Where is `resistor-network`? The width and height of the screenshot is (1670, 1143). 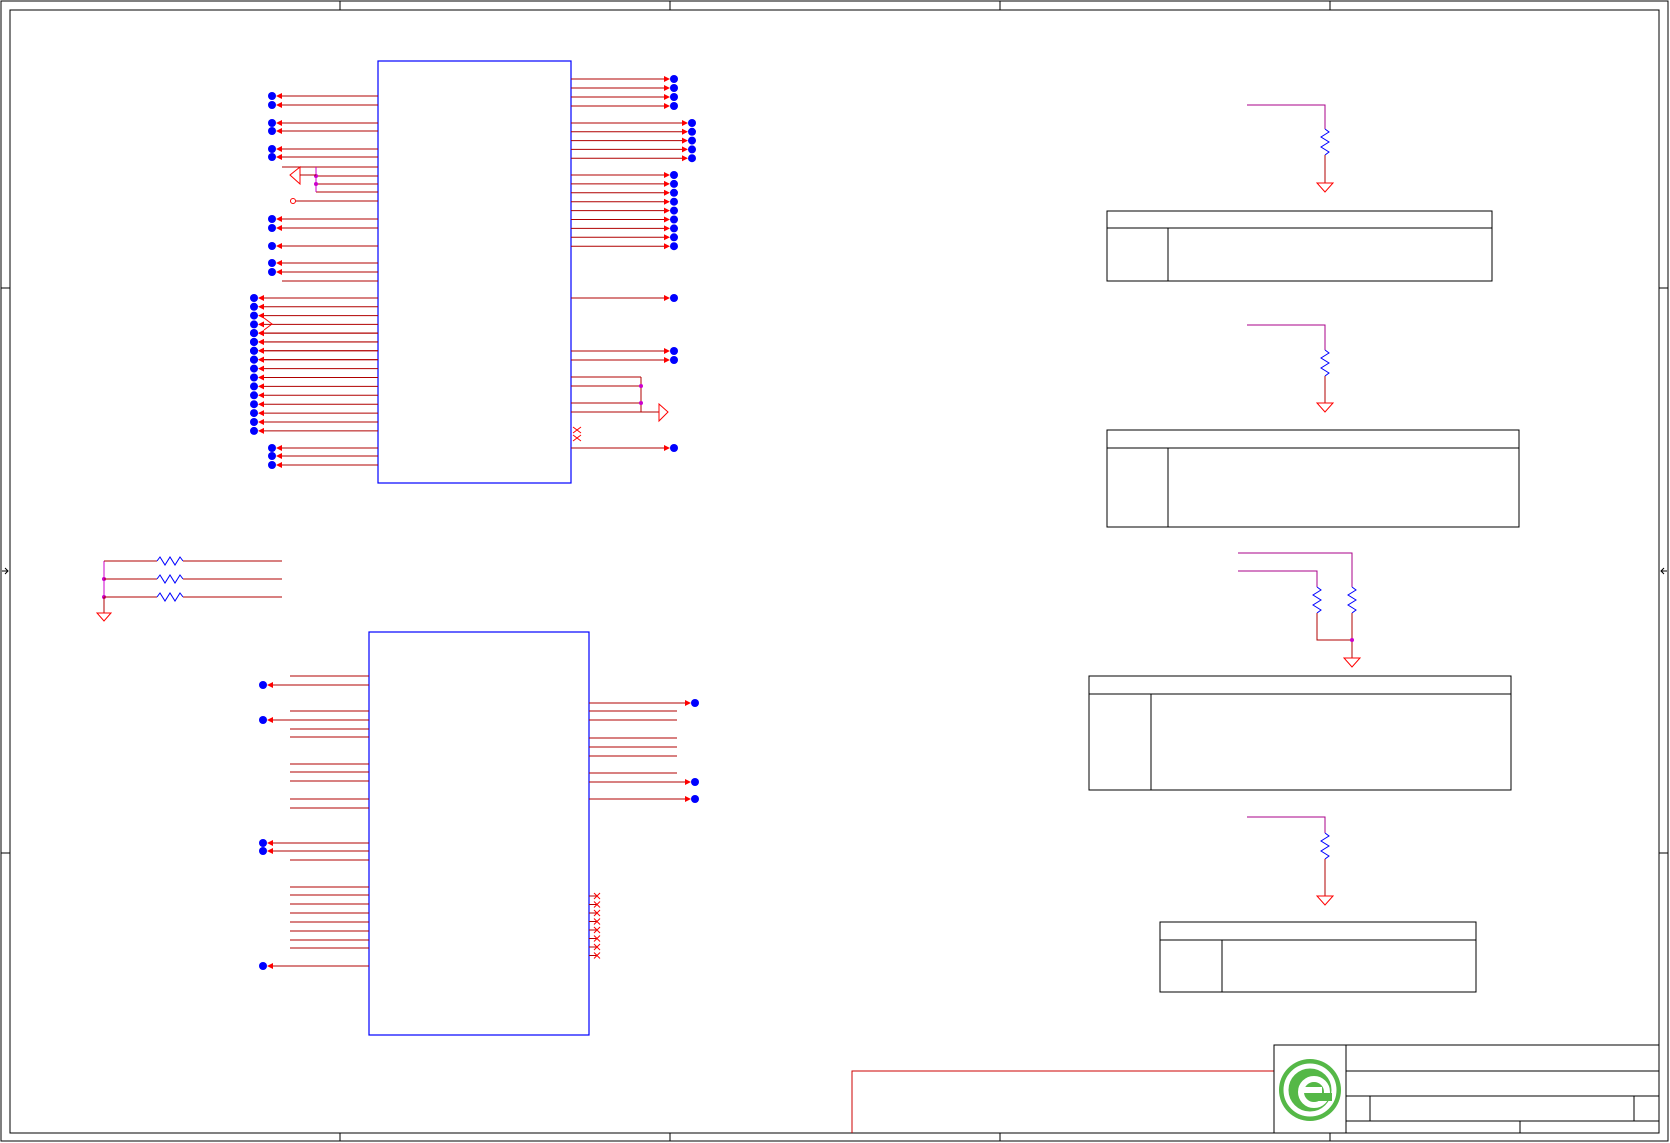
resistor-network is located at coordinates (188, 589).